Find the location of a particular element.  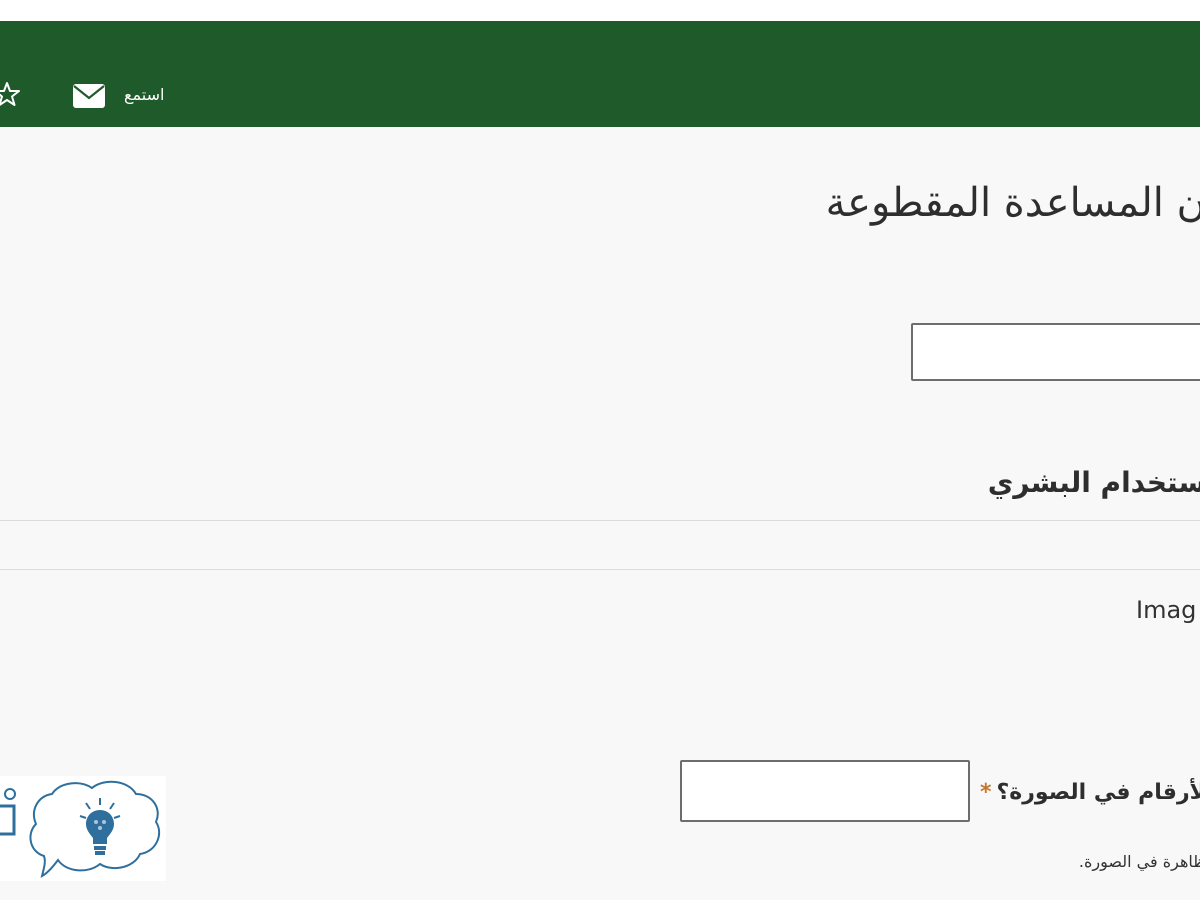

site-logo is located at coordinates (83, 828).